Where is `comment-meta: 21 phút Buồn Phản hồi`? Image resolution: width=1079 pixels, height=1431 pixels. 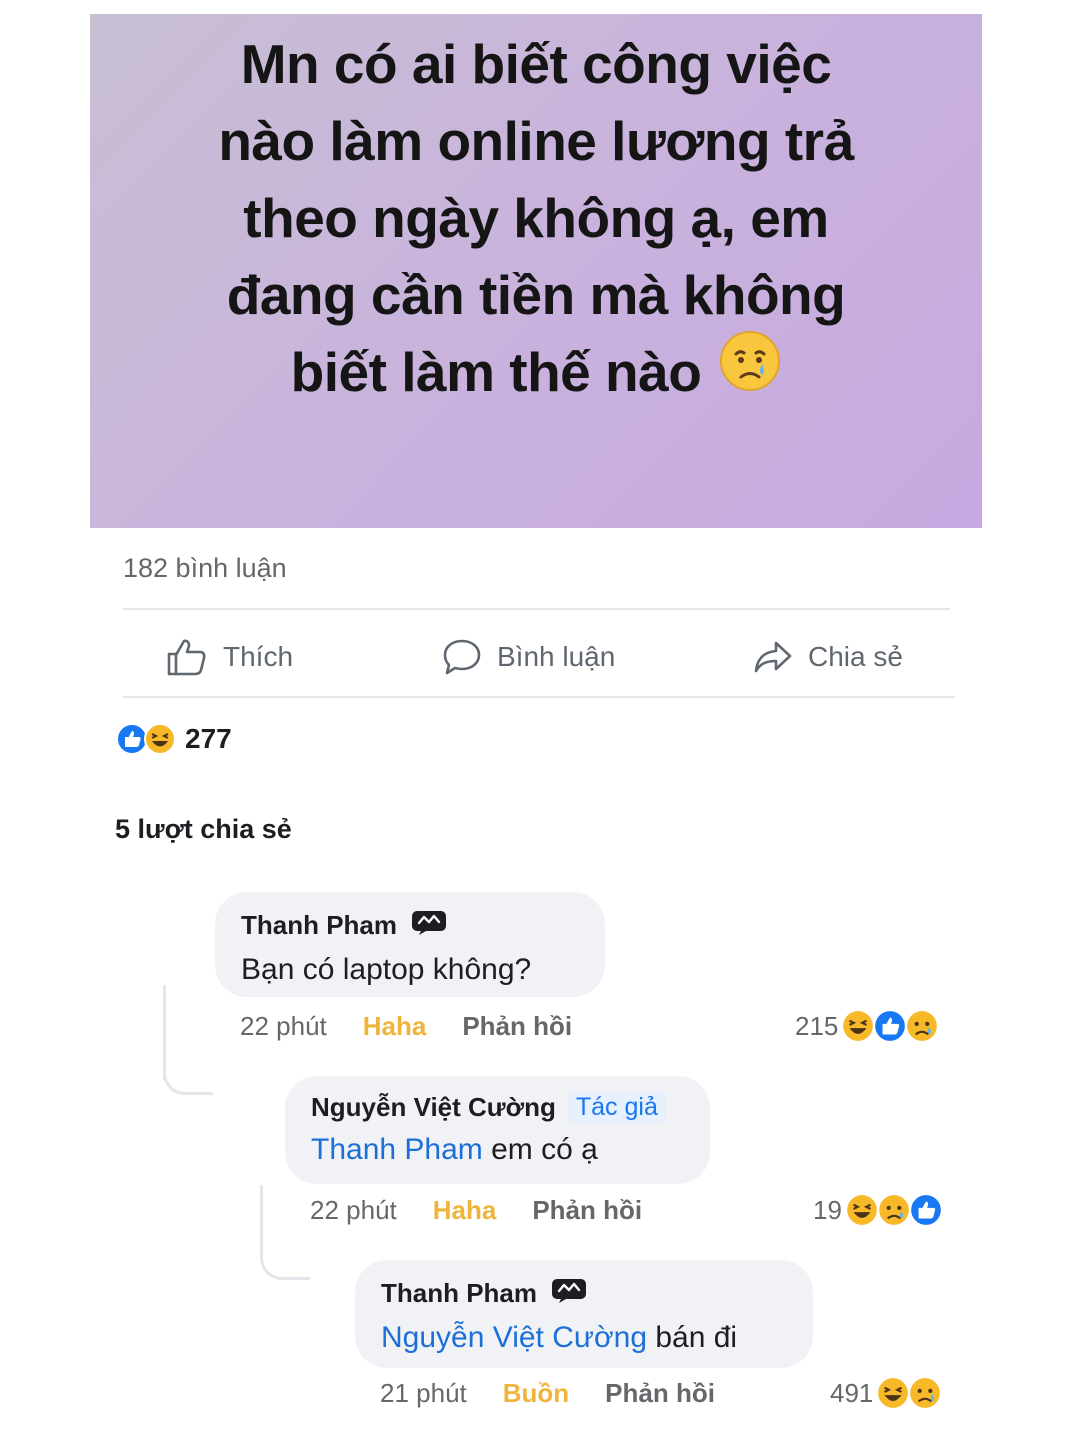 comment-meta: 21 phút Buồn Phản hồi is located at coordinates (547, 1393).